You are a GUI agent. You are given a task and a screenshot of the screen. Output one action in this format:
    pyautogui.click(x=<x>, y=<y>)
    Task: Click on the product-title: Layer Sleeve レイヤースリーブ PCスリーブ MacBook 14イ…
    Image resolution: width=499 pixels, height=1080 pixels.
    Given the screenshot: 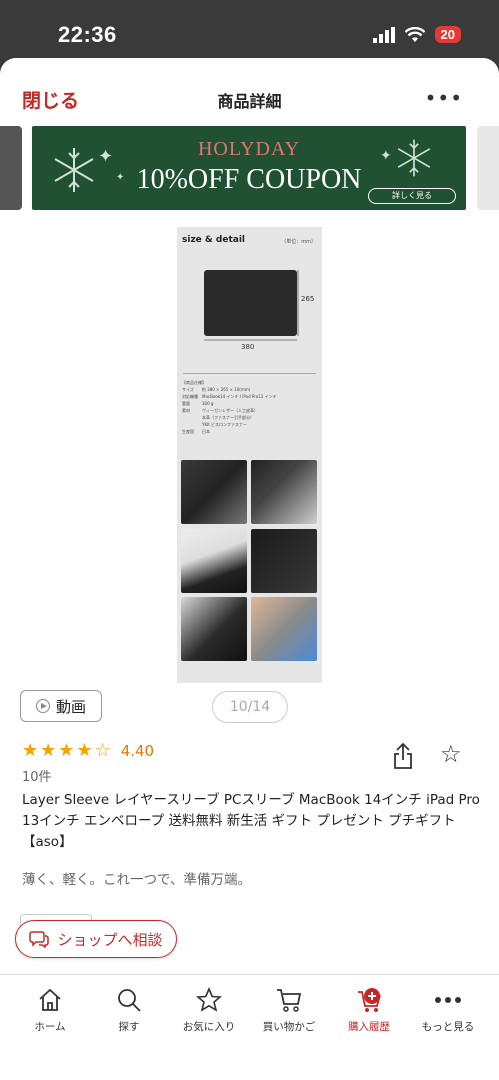 What is the action you would take?
    pyautogui.click(x=251, y=821)
    